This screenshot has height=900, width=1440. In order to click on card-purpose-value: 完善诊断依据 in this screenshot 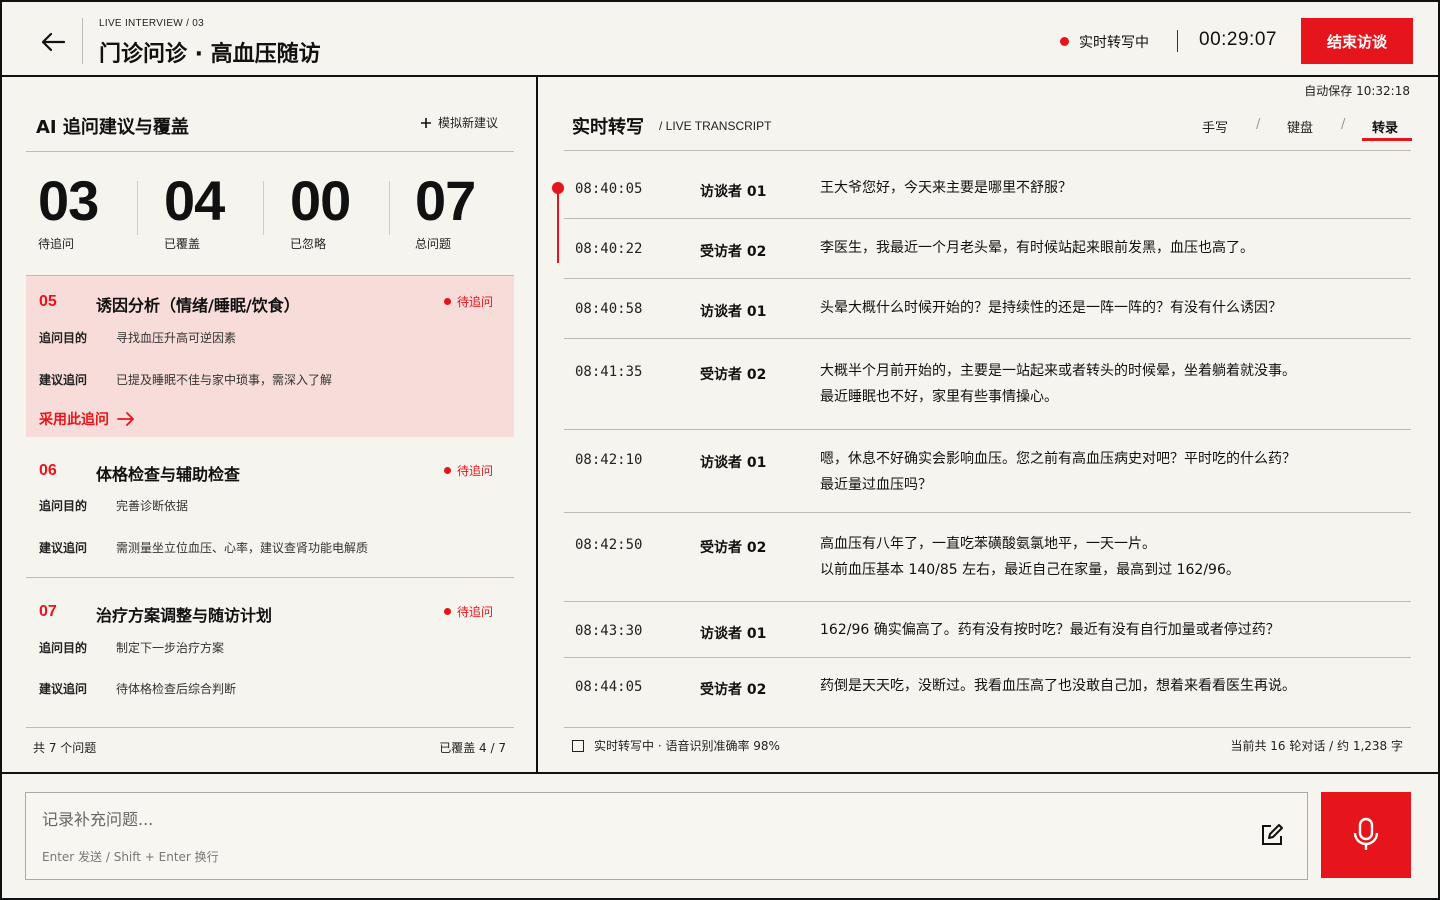, I will do `click(152, 506)`.